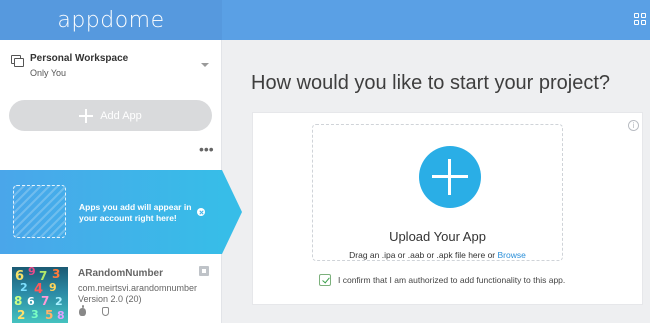  I want to click on banner-arrow, so click(232, 212).